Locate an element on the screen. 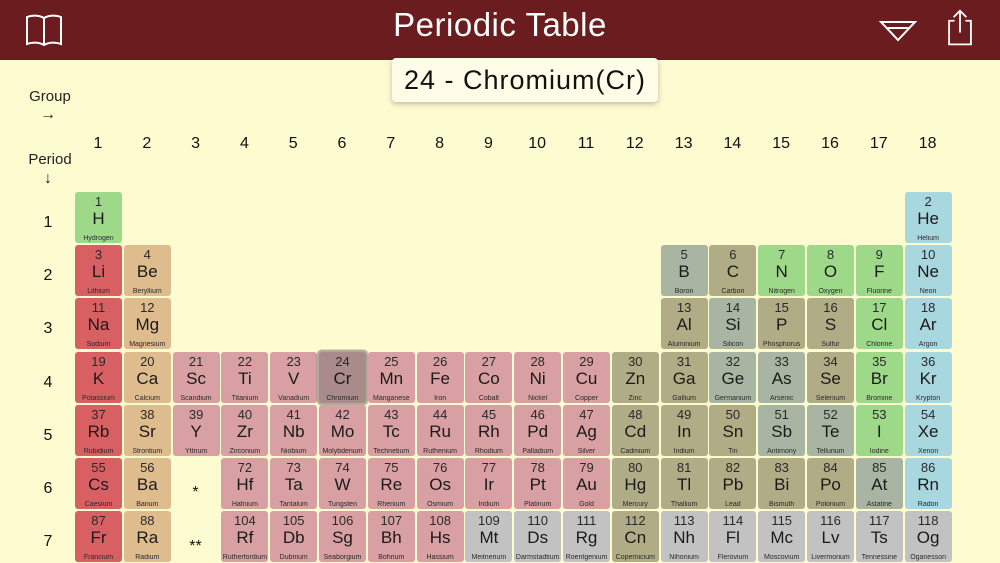 The image size is (1000, 563). element-cell-mercury: 80 Hg Mercury is located at coordinates (635, 483).